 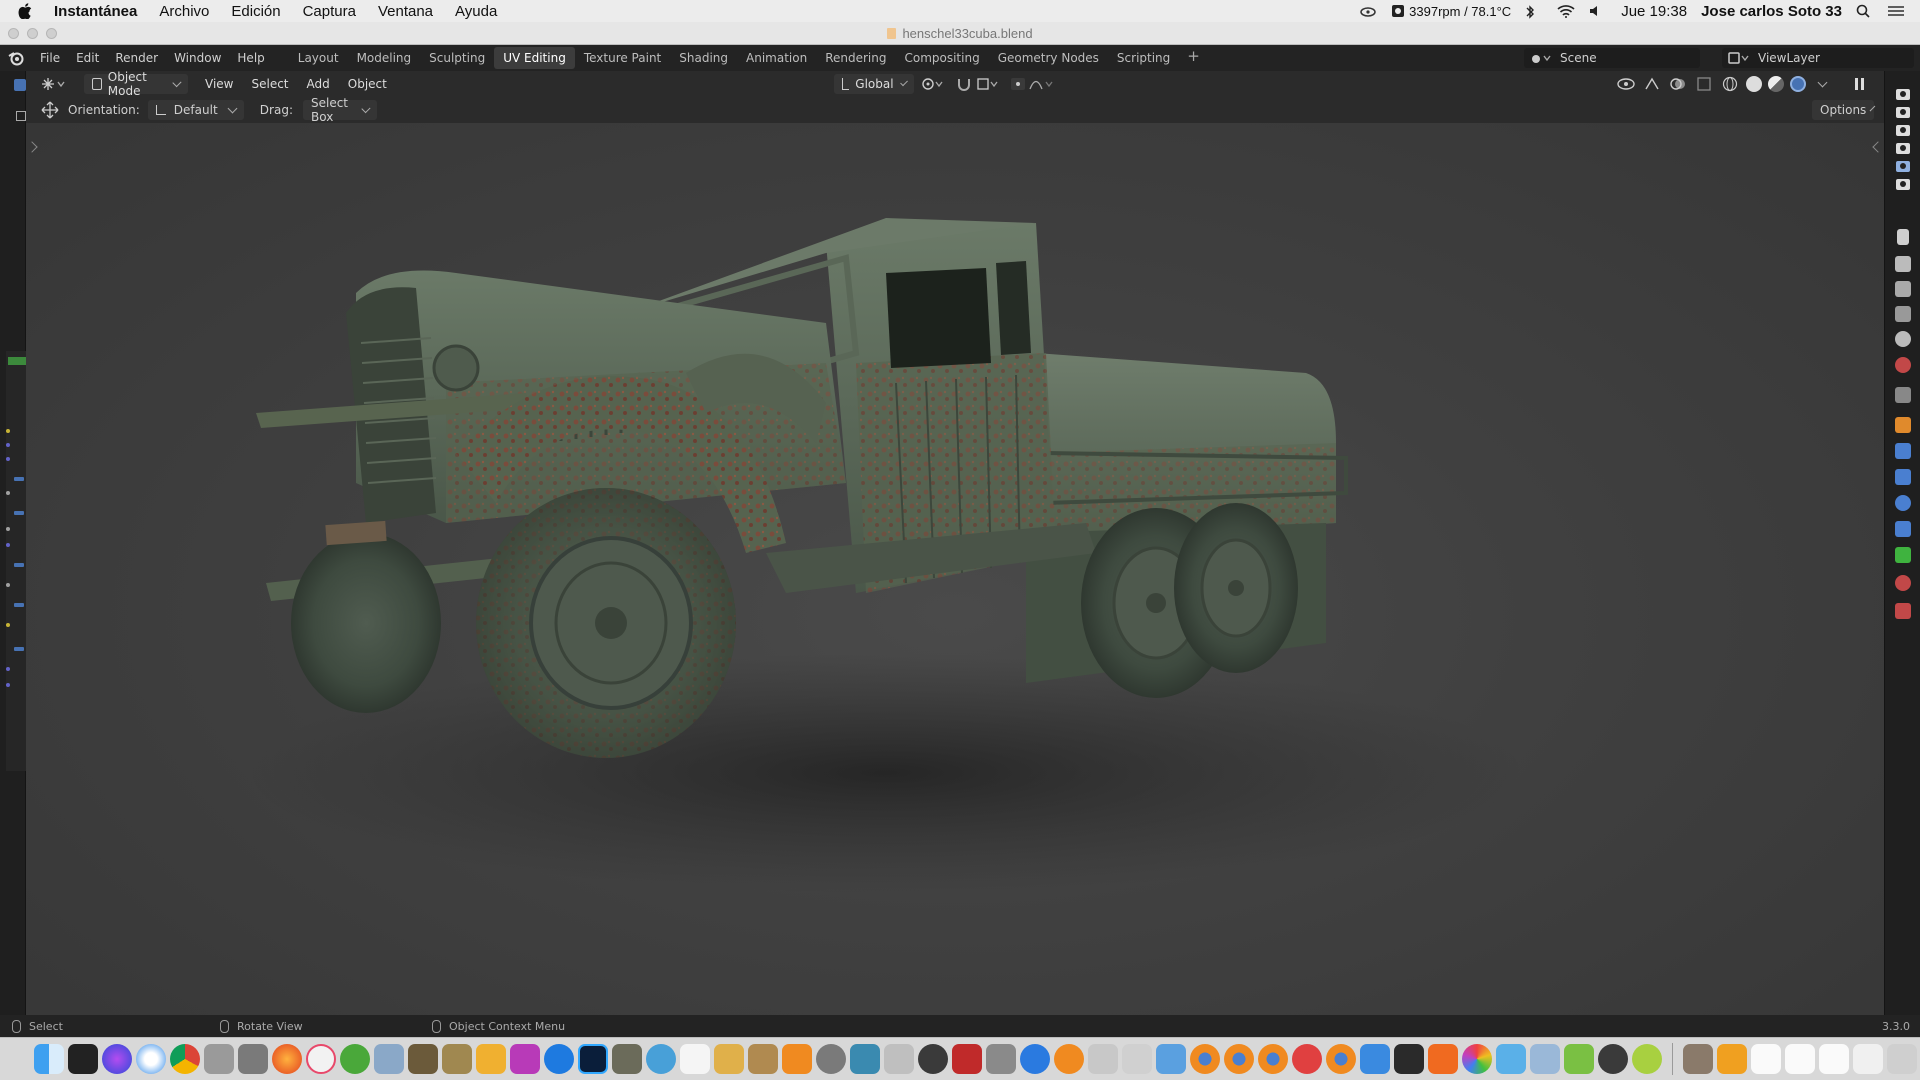 What do you see at coordinates (195, 110) in the screenshot?
I see `orientation-dropdown: Default` at bounding box center [195, 110].